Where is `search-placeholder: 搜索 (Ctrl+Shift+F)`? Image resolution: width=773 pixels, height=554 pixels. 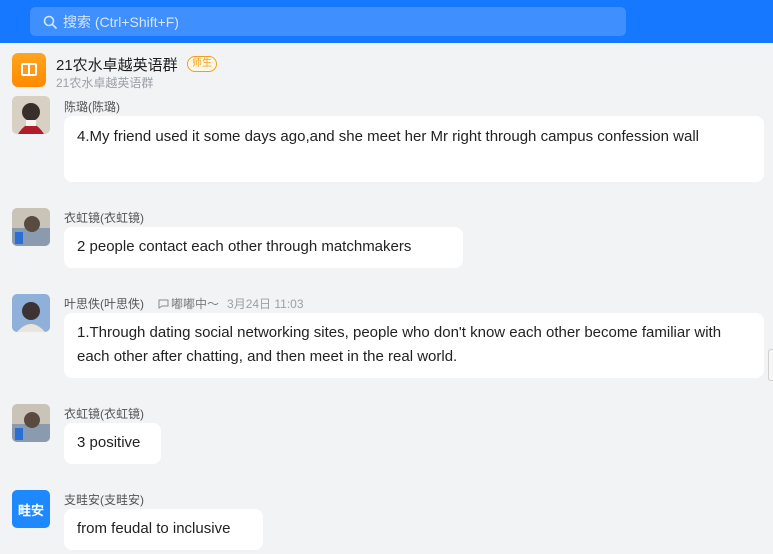 search-placeholder: 搜索 (Ctrl+Shift+F) is located at coordinates (121, 21).